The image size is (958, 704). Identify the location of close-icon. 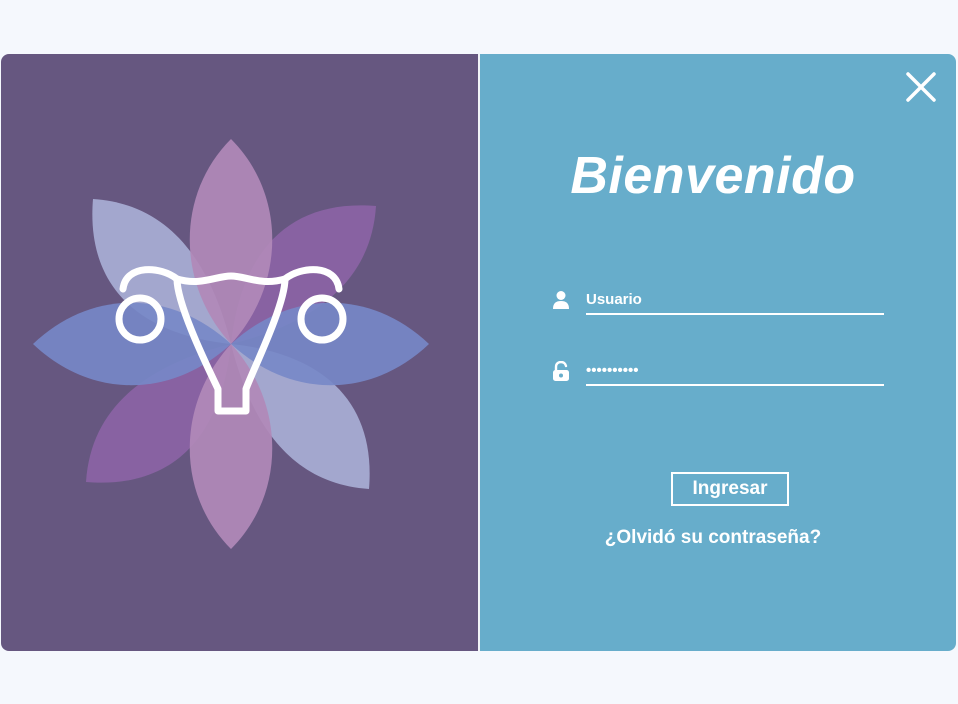
(921, 87).